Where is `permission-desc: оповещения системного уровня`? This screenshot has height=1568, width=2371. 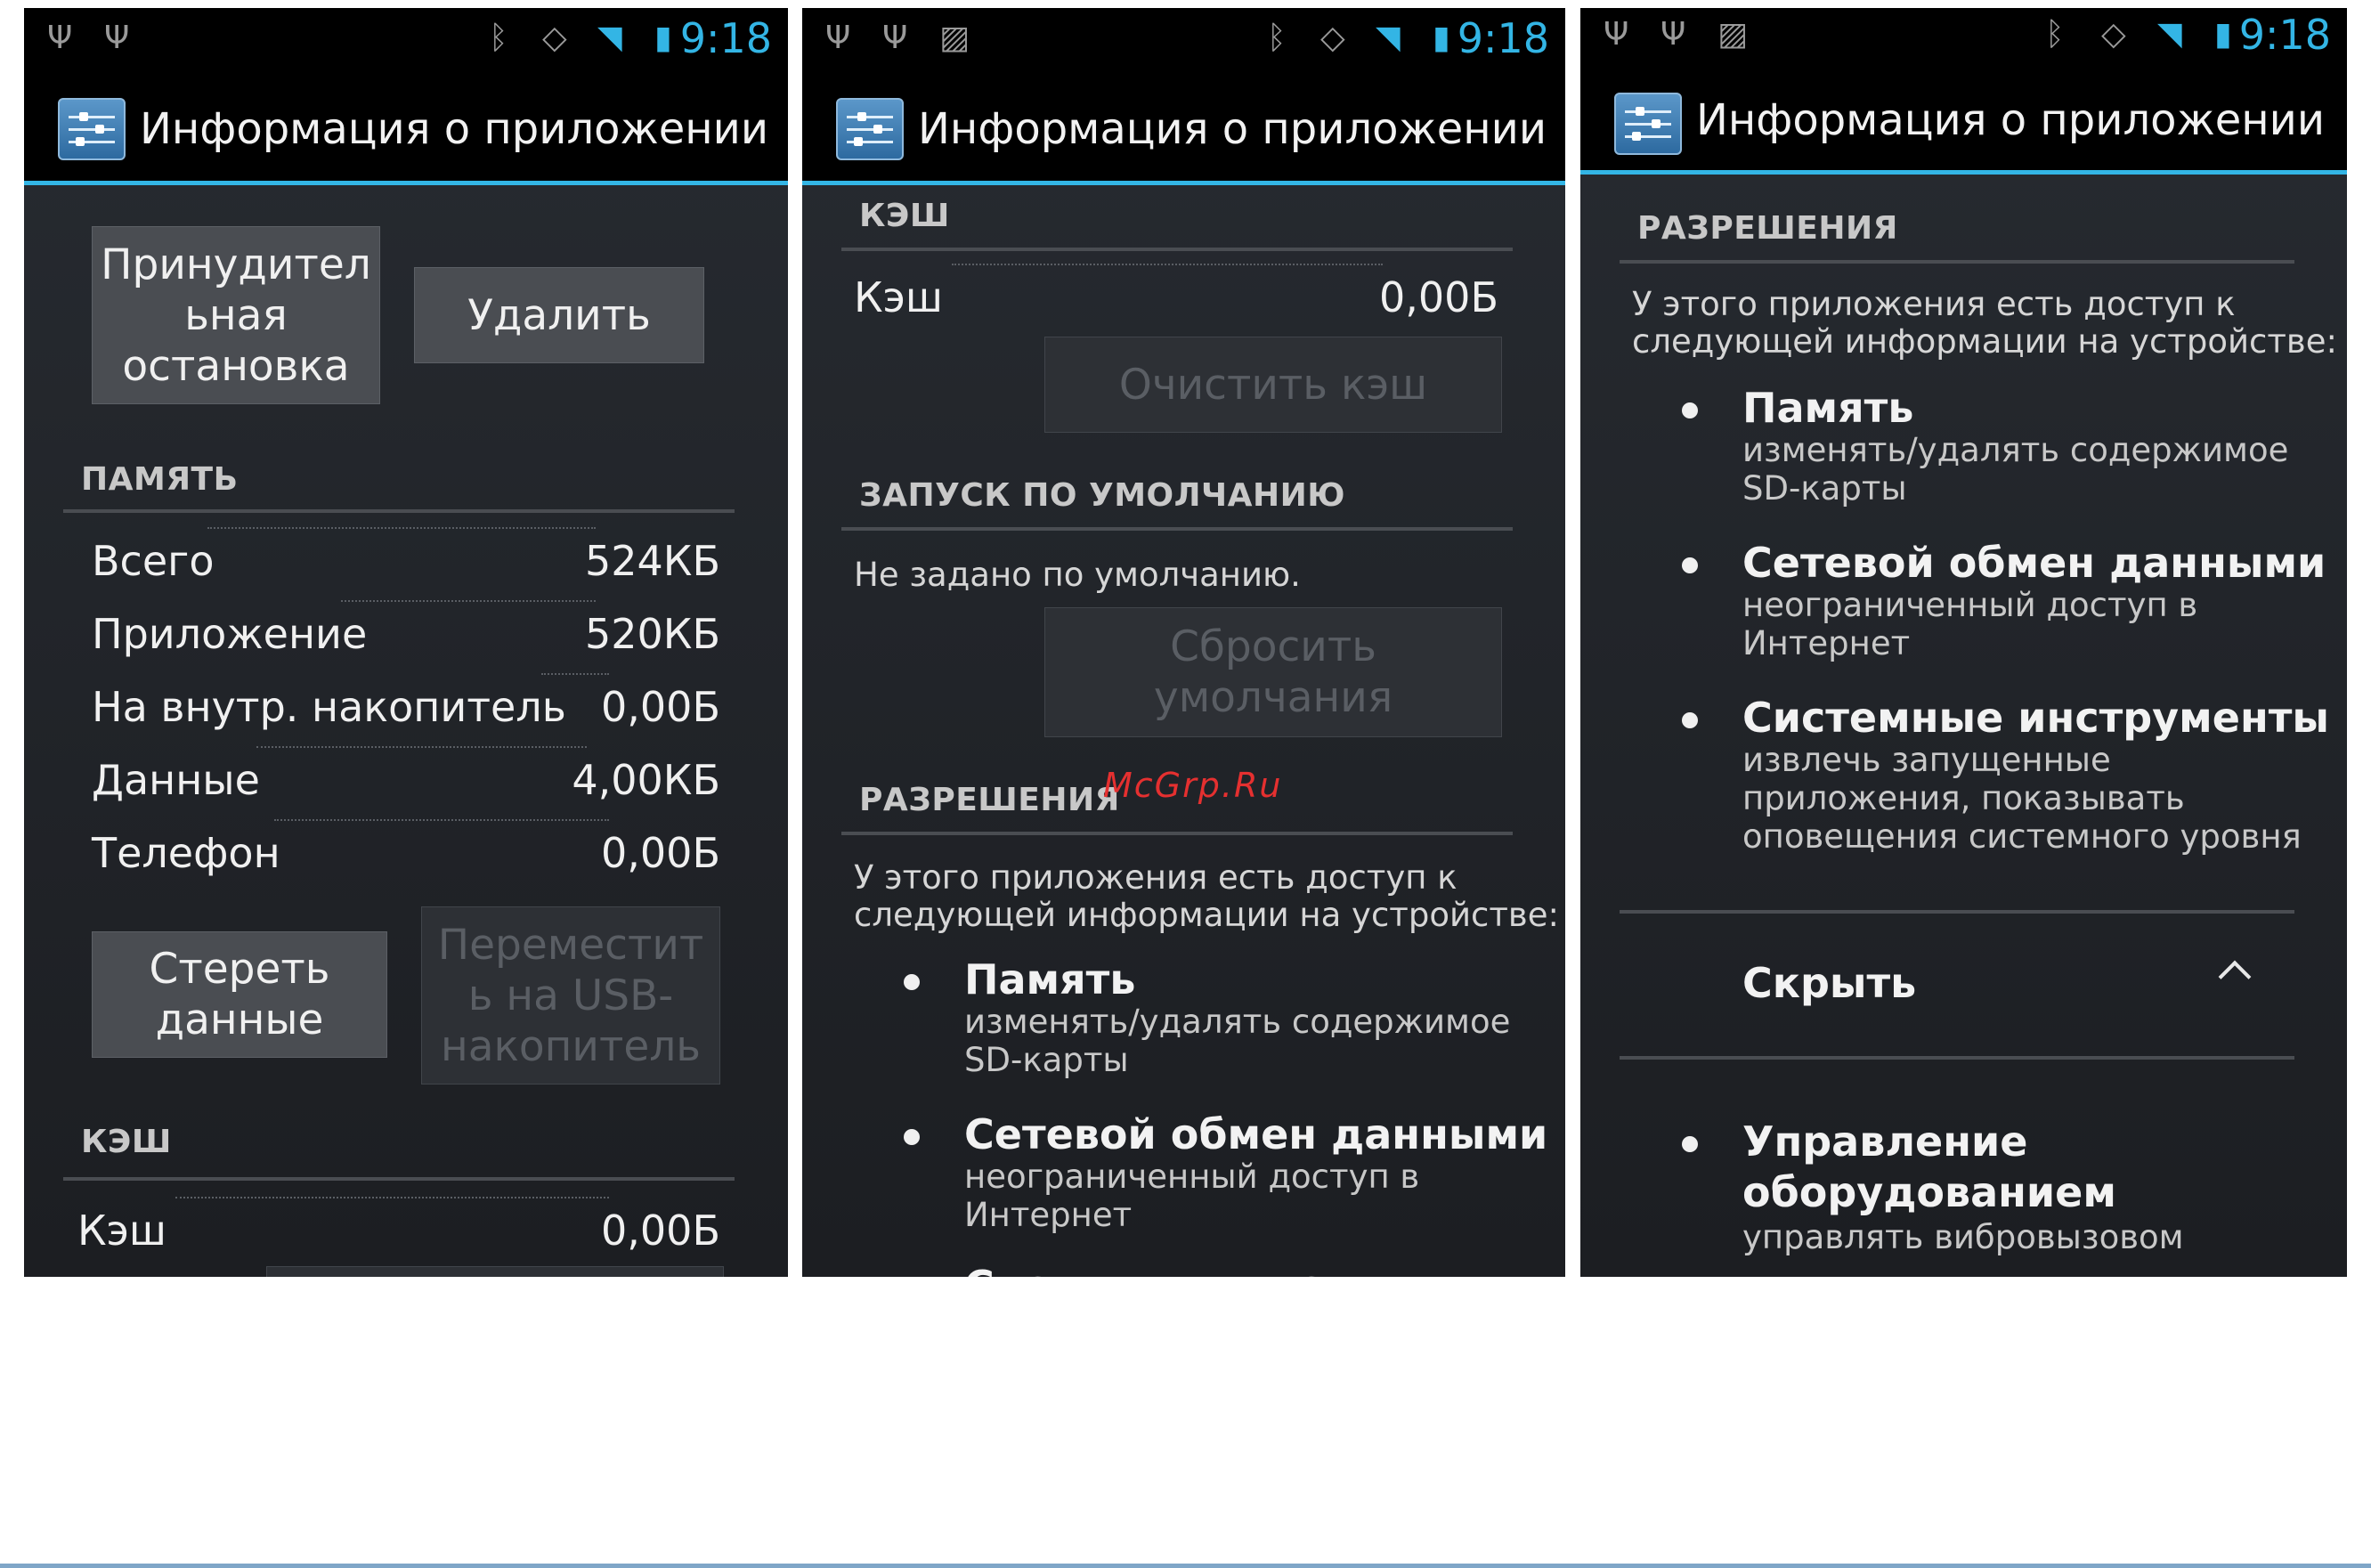
permission-desc: оповещения системного уровня is located at coordinates (2022, 836).